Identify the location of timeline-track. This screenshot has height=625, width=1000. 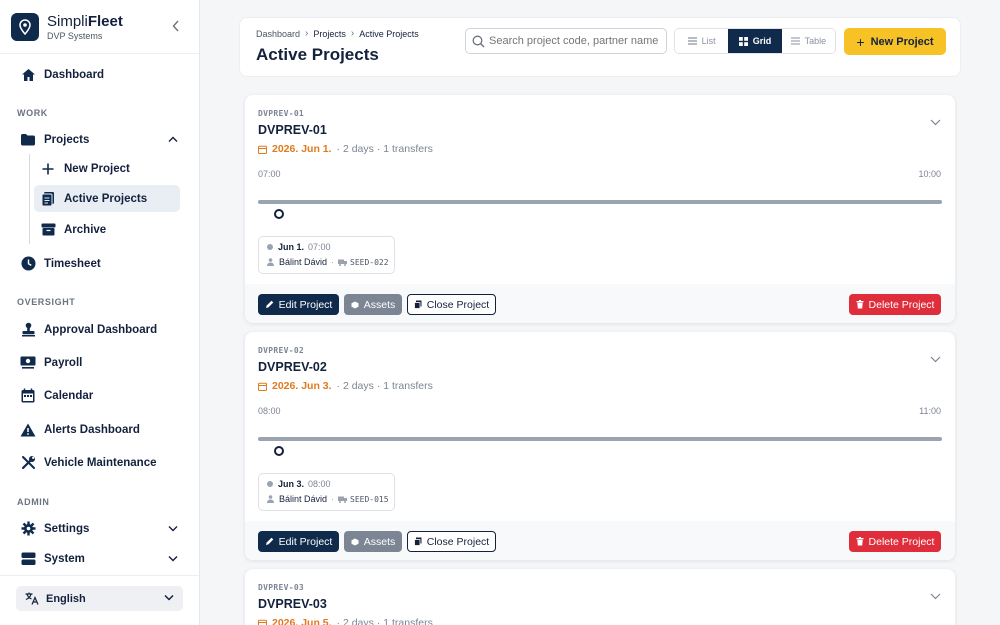
(600, 202).